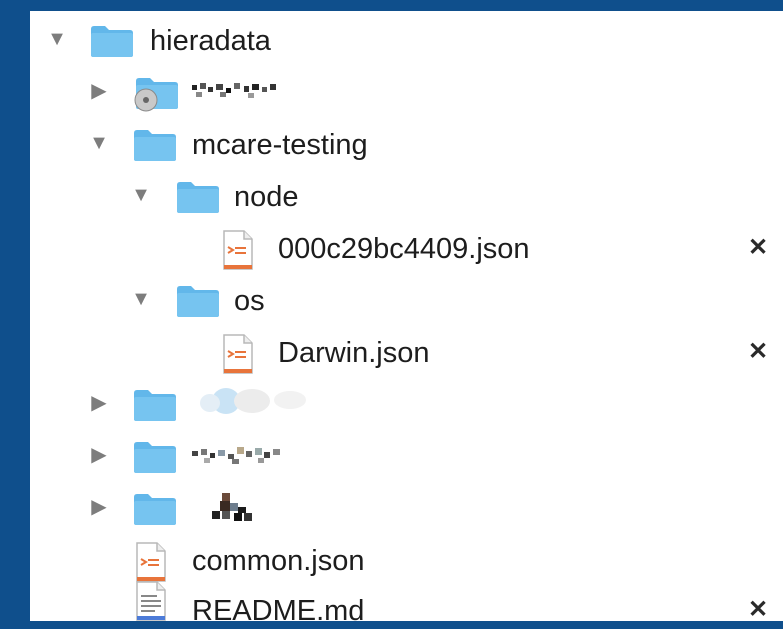  What do you see at coordinates (406, 93) in the screenshot?
I see `tree-row-redacted-1: ▶` at bounding box center [406, 93].